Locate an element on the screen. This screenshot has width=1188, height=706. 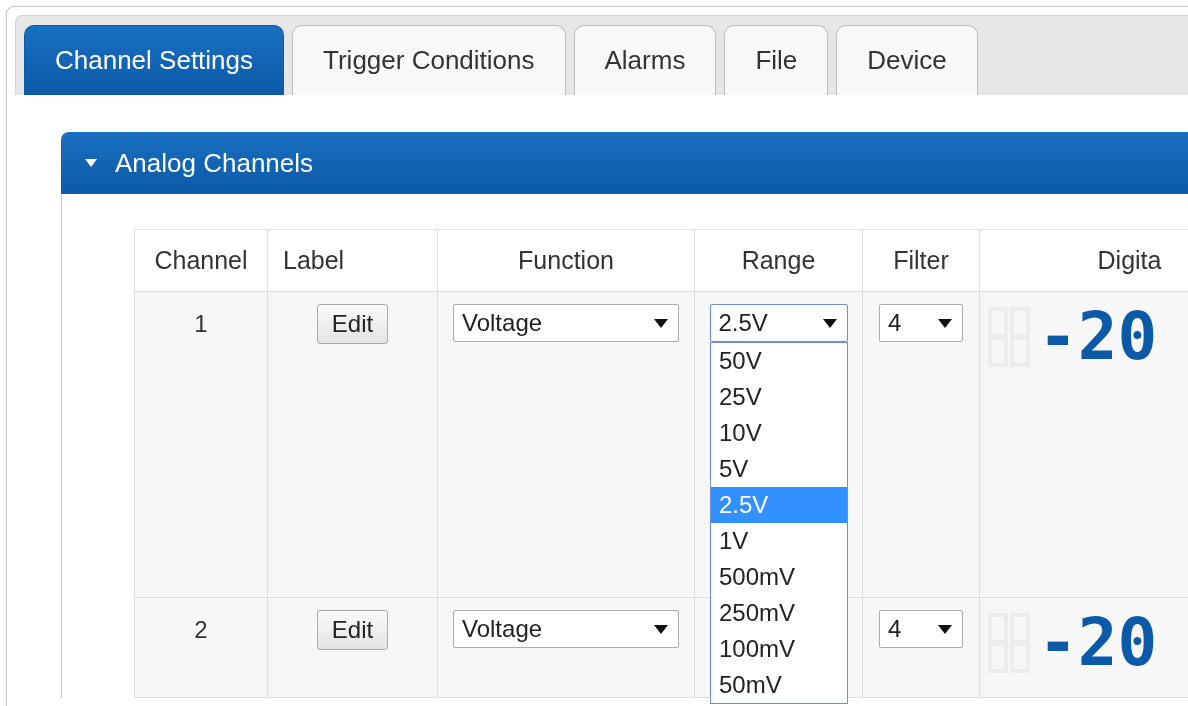
panel-title: Analog Channels is located at coordinates (214, 163).